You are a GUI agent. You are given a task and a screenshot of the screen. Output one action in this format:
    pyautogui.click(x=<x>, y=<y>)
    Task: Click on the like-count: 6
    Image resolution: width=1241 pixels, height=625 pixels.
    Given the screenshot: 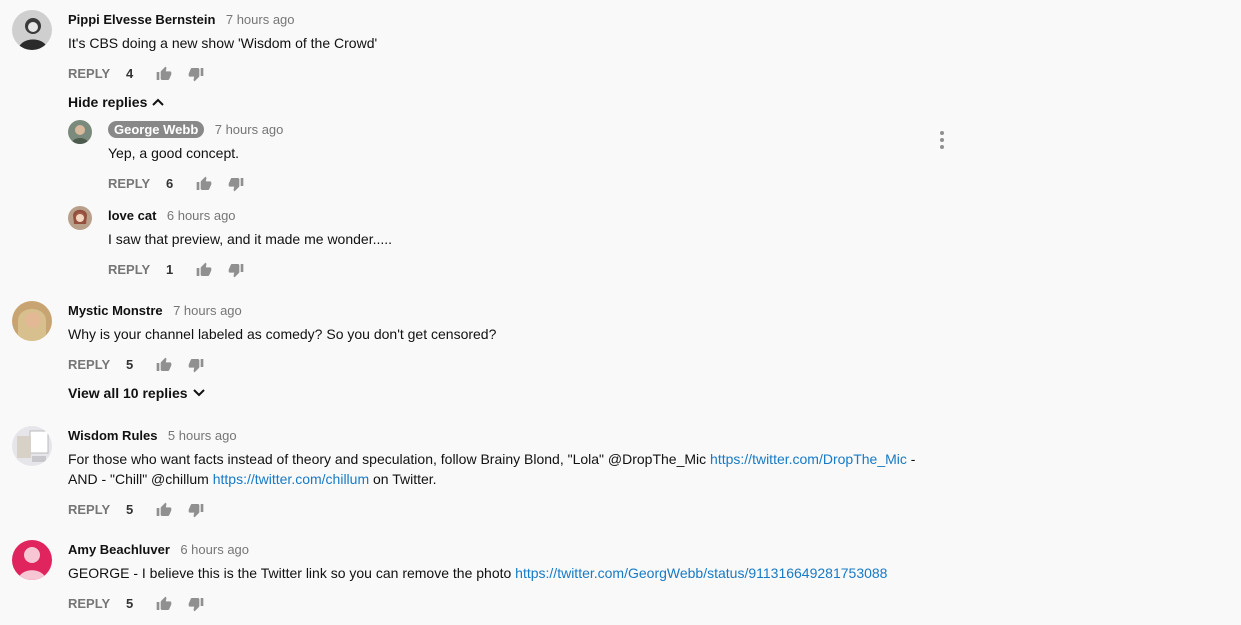 What is the action you would take?
    pyautogui.click(x=170, y=183)
    